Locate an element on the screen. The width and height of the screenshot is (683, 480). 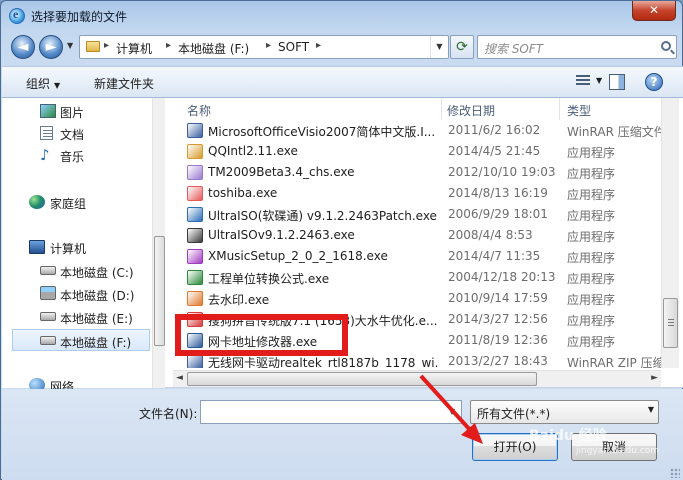
sidebar-item-music: ♪ 音乐 is located at coordinates (77, 155).